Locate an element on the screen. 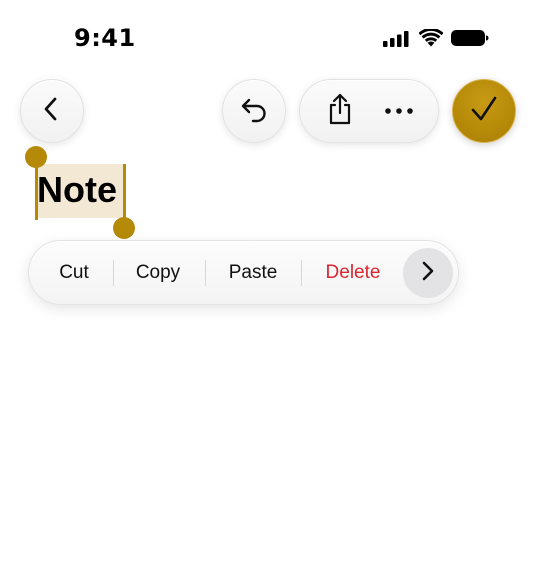 The width and height of the screenshot is (536, 580). undo-icon is located at coordinates (254, 111).